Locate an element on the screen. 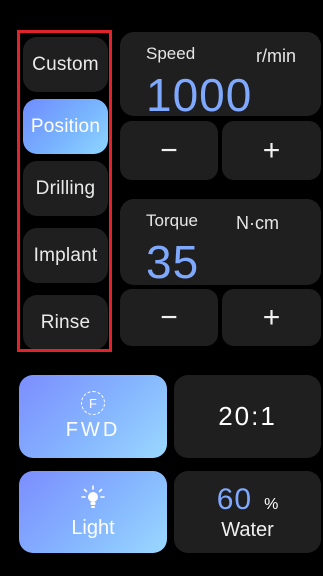 Image resolution: width=323 pixels, height=576 pixels. lightbulb-icon is located at coordinates (93, 496).